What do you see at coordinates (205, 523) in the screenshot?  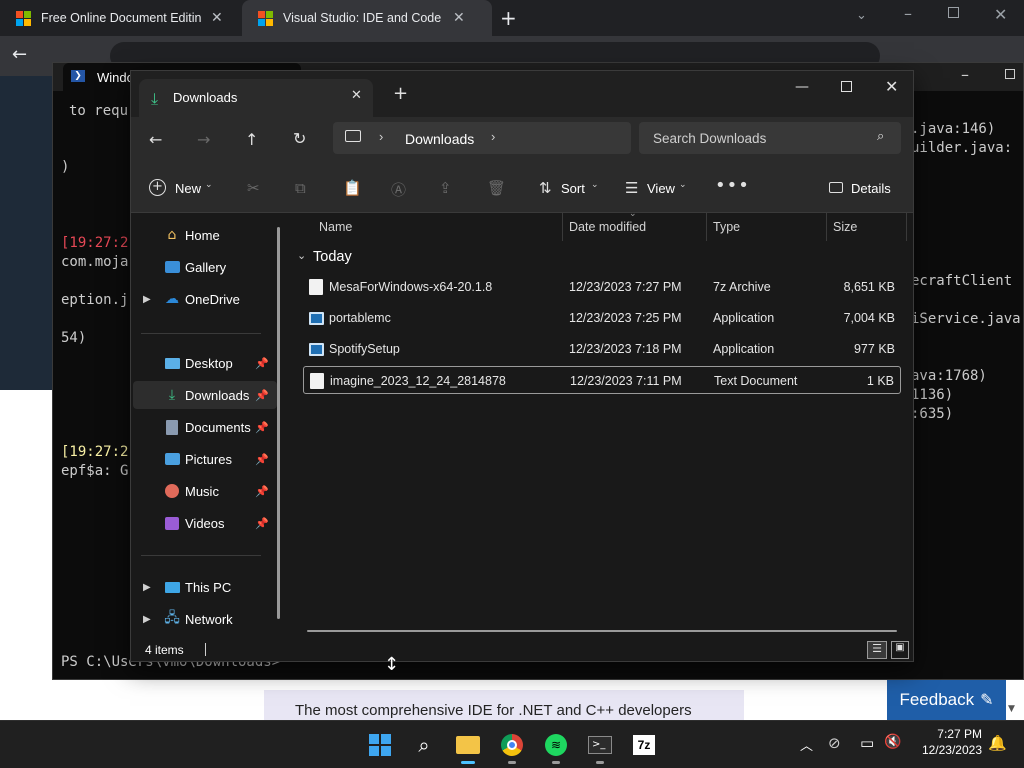 I see `nav-item-videos: Videos 📌` at bounding box center [205, 523].